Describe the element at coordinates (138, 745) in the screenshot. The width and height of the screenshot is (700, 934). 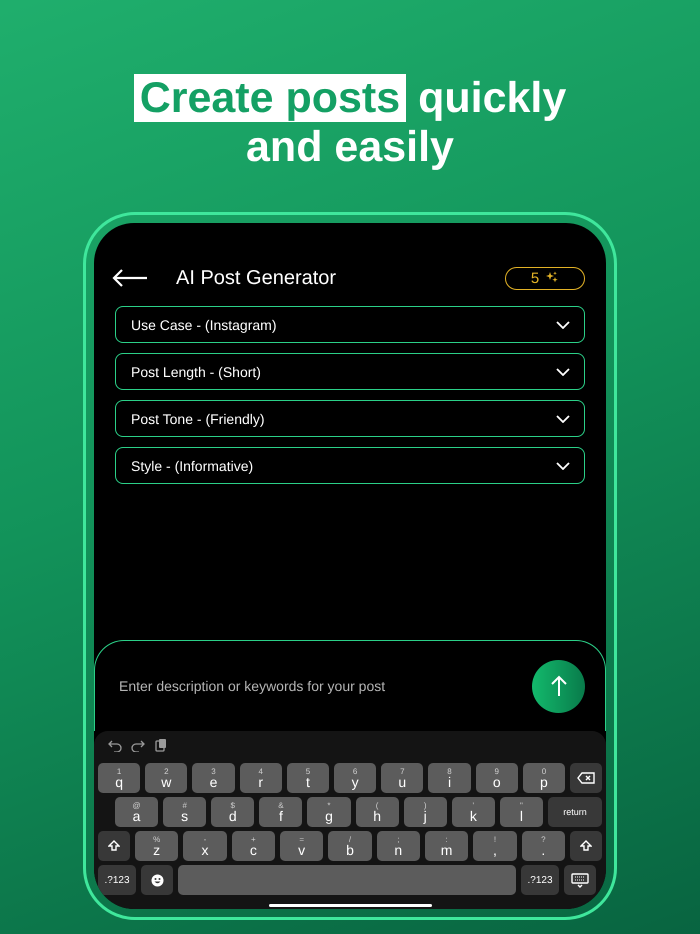
I see `redo-icon` at that location.